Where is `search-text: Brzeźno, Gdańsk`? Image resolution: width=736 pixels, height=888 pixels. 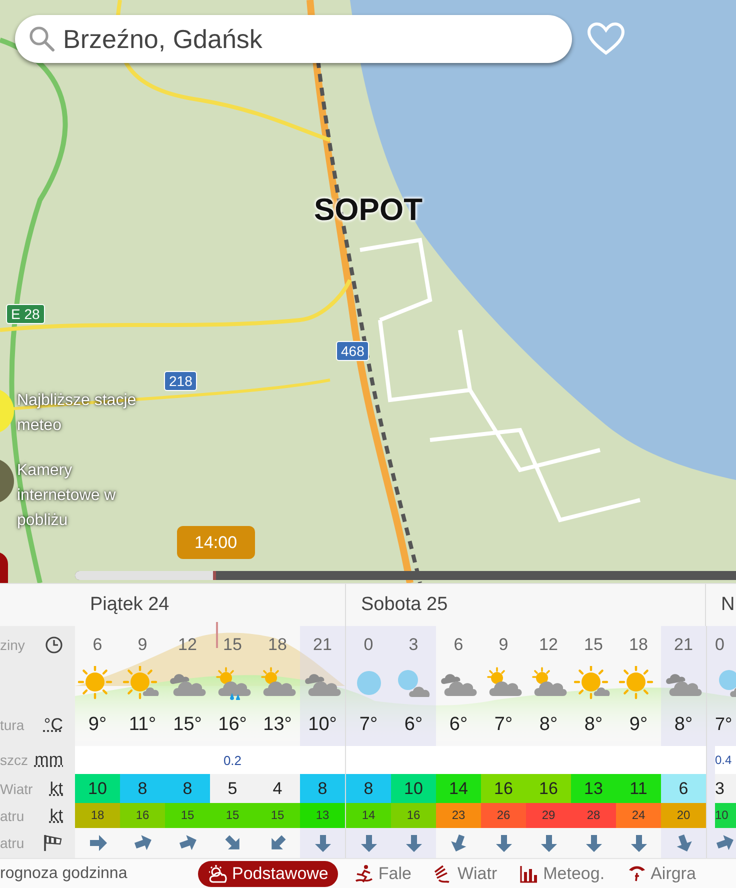 search-text: Brzeźno, Gdańsk is located at coordinates (162, 39).